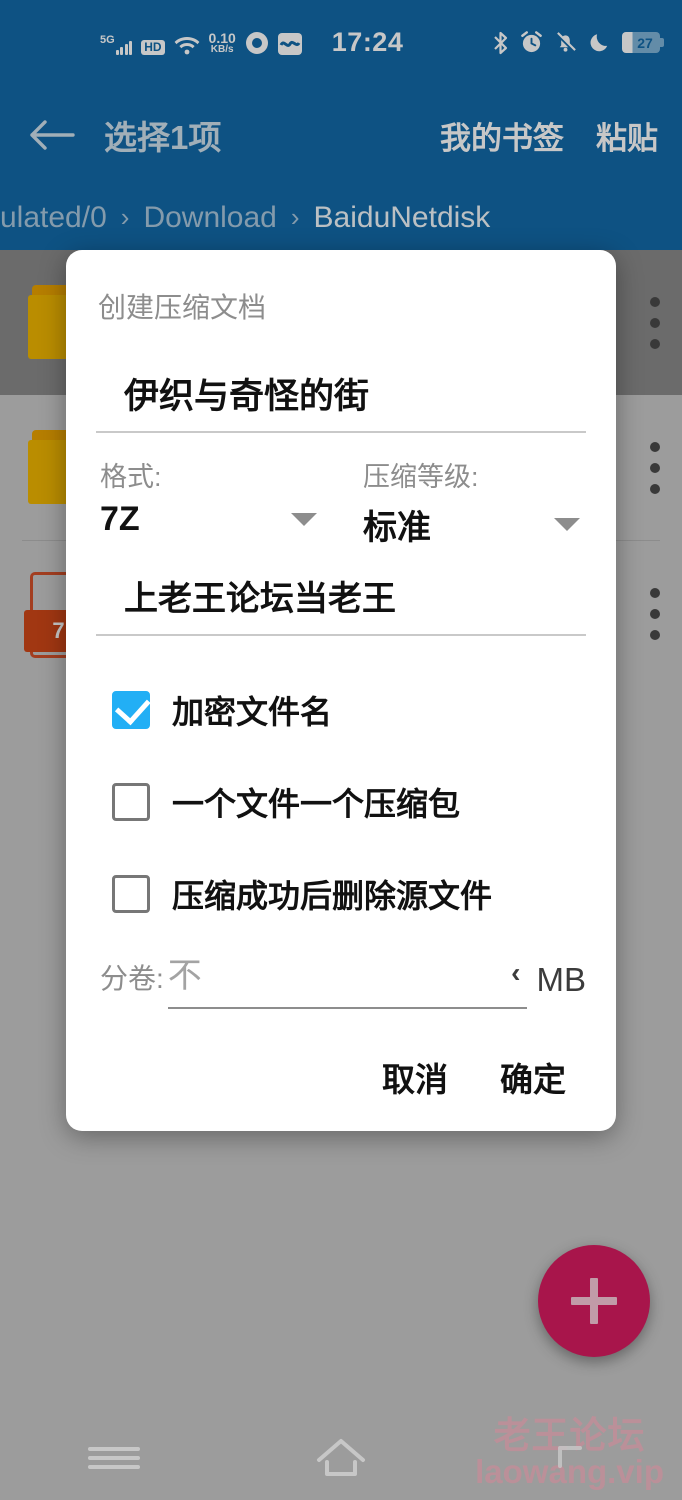  Describe the element at coordinates (561, 979) in the screenshot. I see `split-volume-unit: MB` at that location.